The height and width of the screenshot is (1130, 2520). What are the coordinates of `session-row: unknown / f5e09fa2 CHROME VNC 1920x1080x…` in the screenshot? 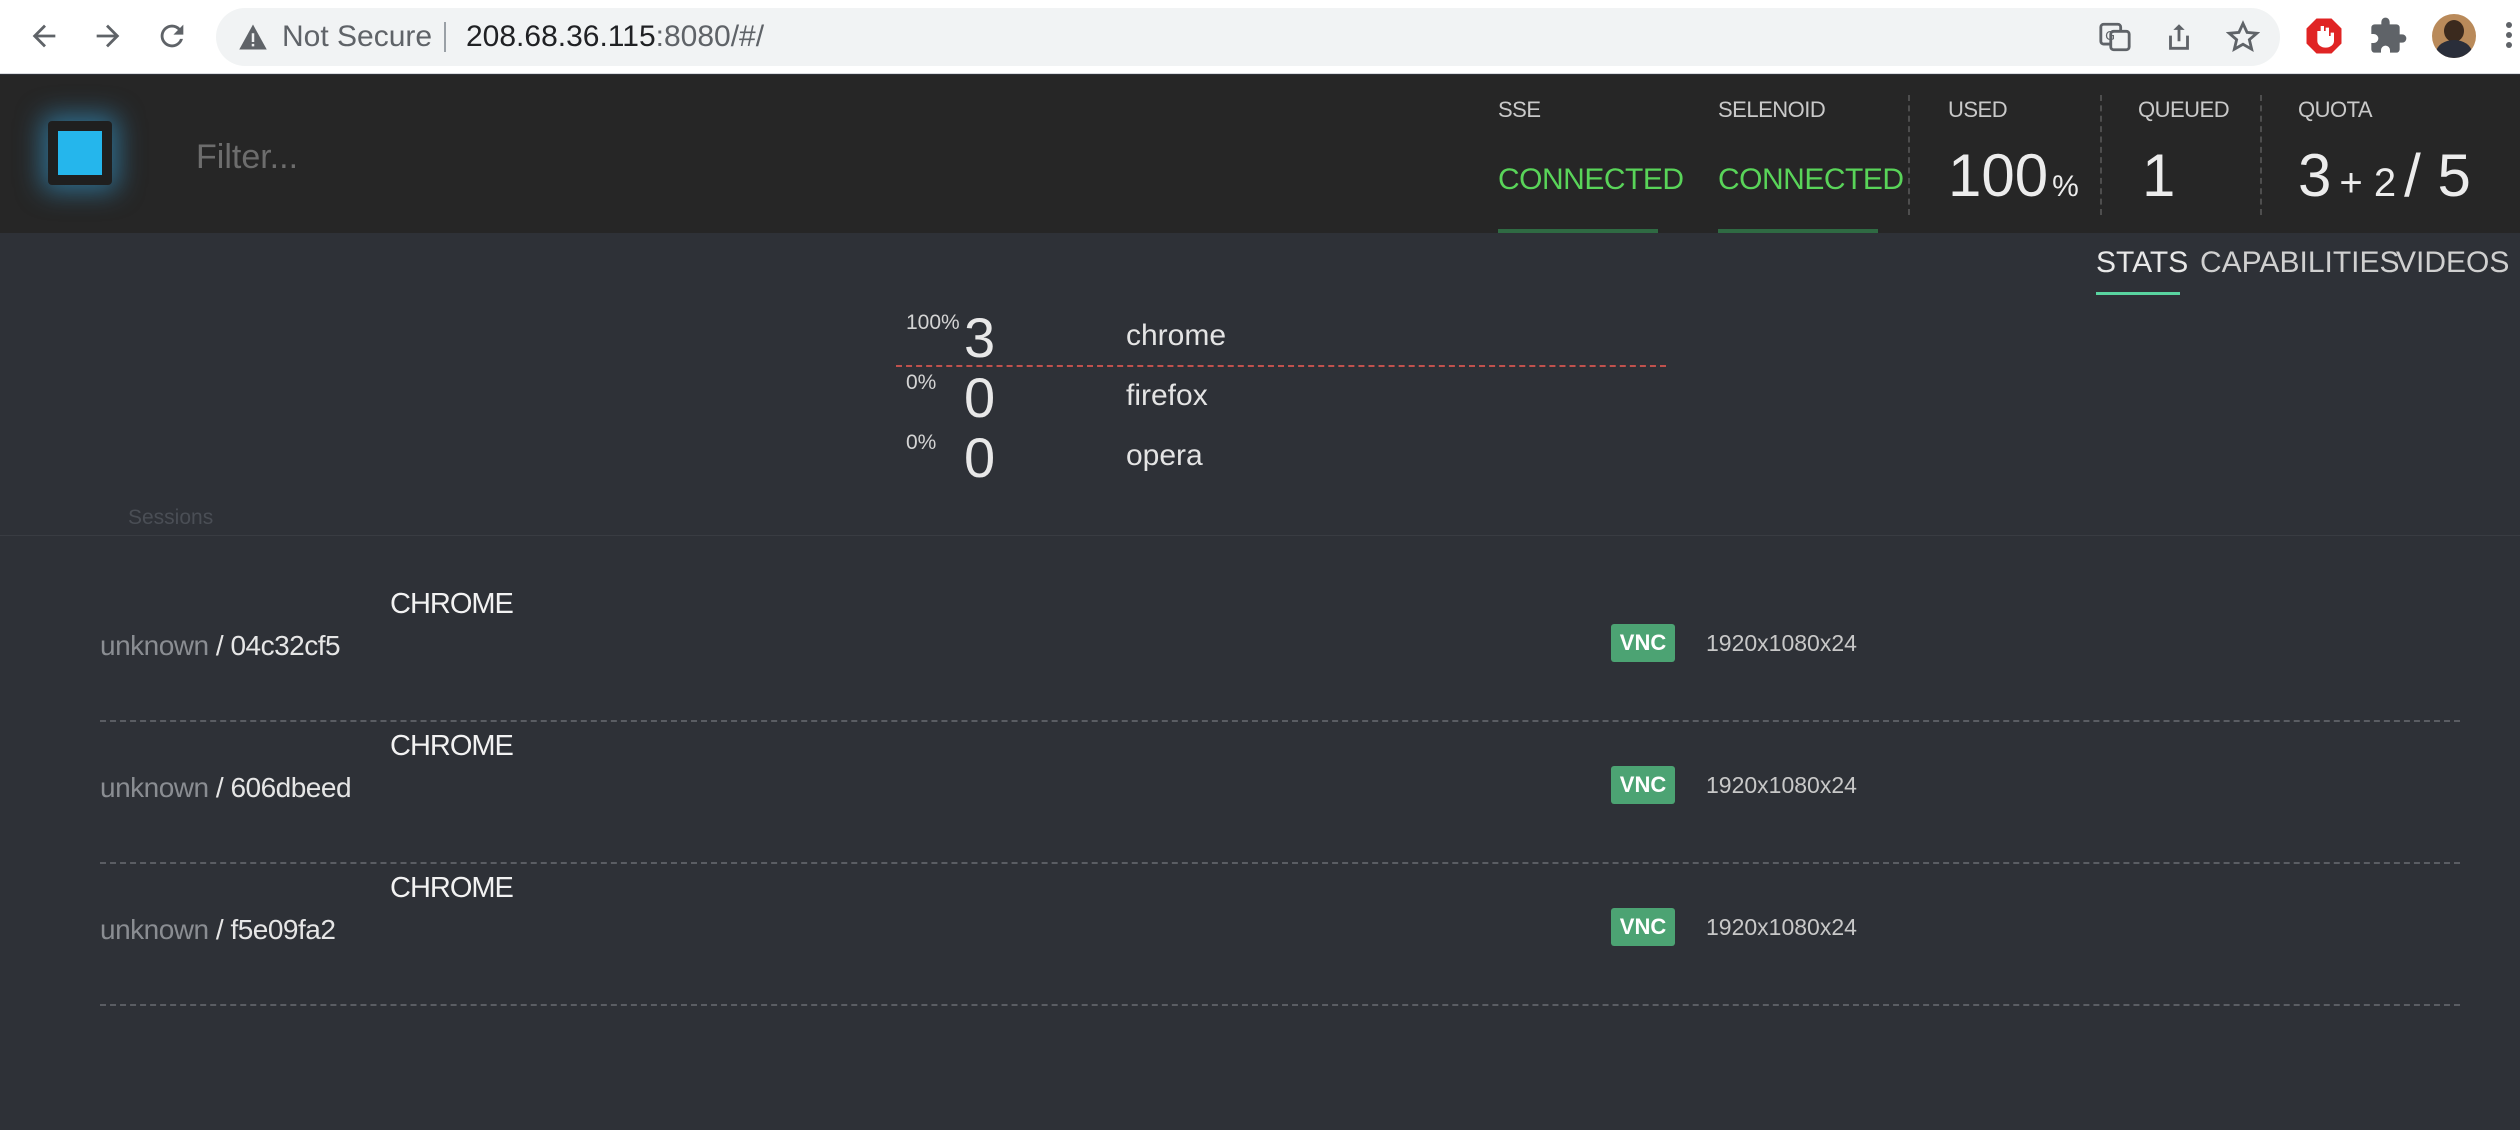 It's located at (1280, 935).